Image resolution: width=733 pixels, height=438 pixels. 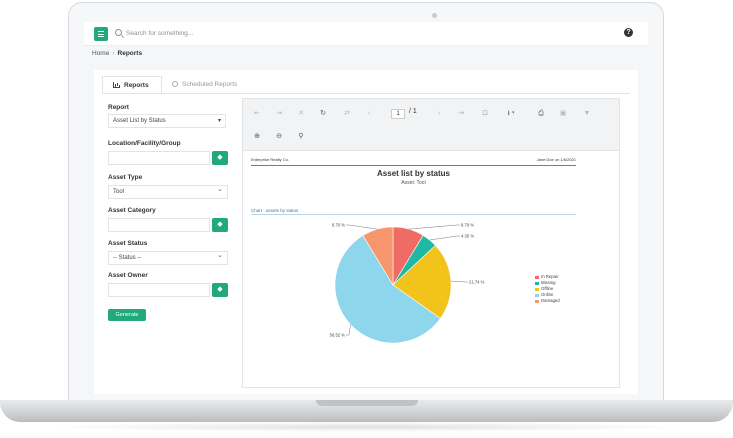 What do you see at coordinates (366, 427) in the screenshot?
I see `laptop-shadow` at bounding box center [366, 427].